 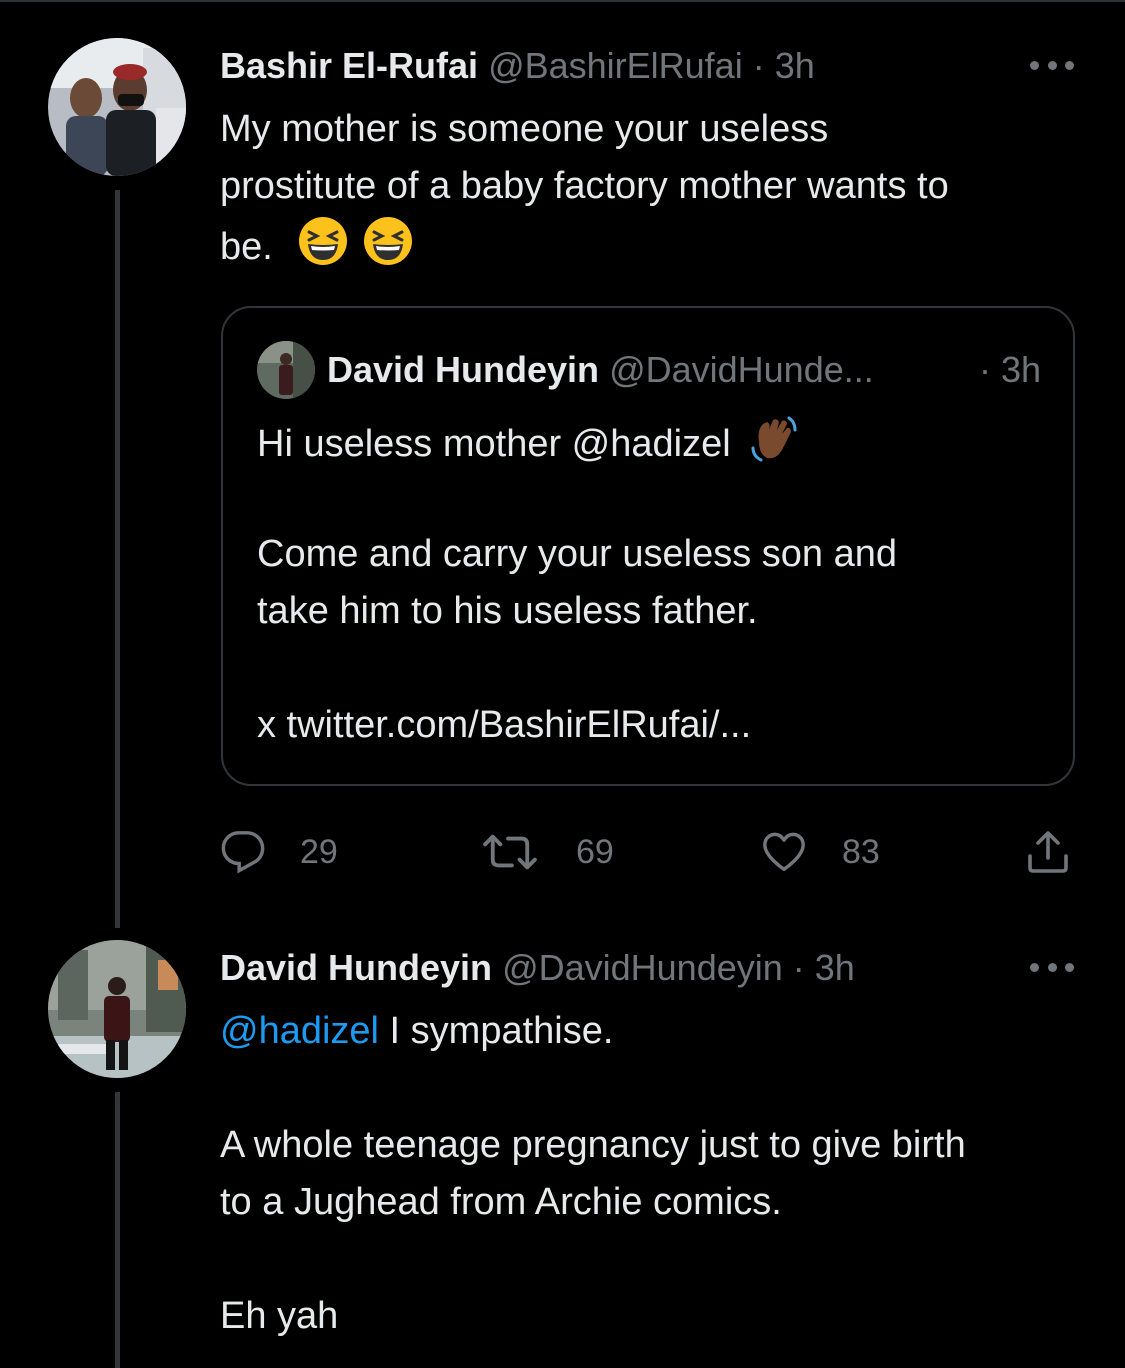 What do you see at coordinates (463, 369) in the screenshot?
I see `quoted-author-name: David Hundeyin` at bounding box center [463, 369].